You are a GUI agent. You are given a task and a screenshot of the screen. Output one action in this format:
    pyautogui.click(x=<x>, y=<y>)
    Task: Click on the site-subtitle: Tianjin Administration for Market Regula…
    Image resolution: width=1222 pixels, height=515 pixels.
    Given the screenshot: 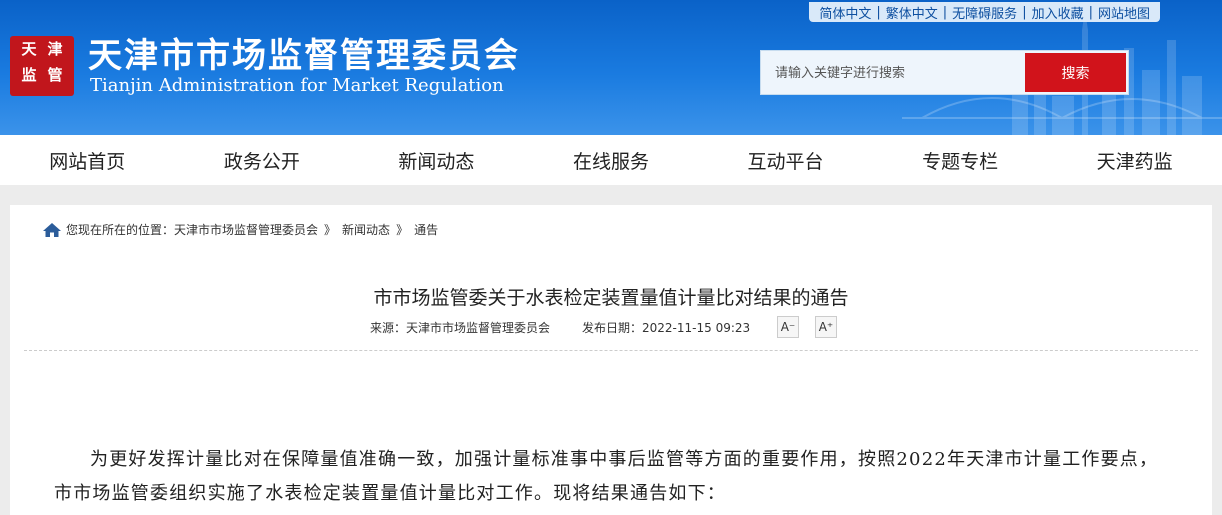 What is the action you would take?
    pyautogui.click(x=297, y=85)
    